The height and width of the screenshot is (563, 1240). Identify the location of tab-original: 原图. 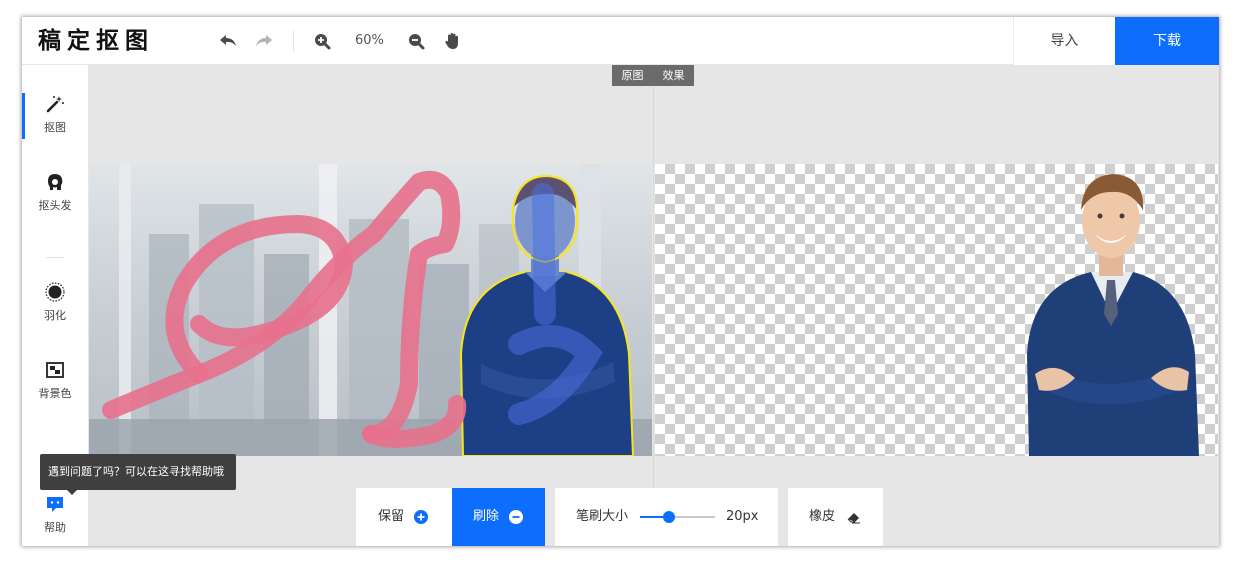
(632, 75).